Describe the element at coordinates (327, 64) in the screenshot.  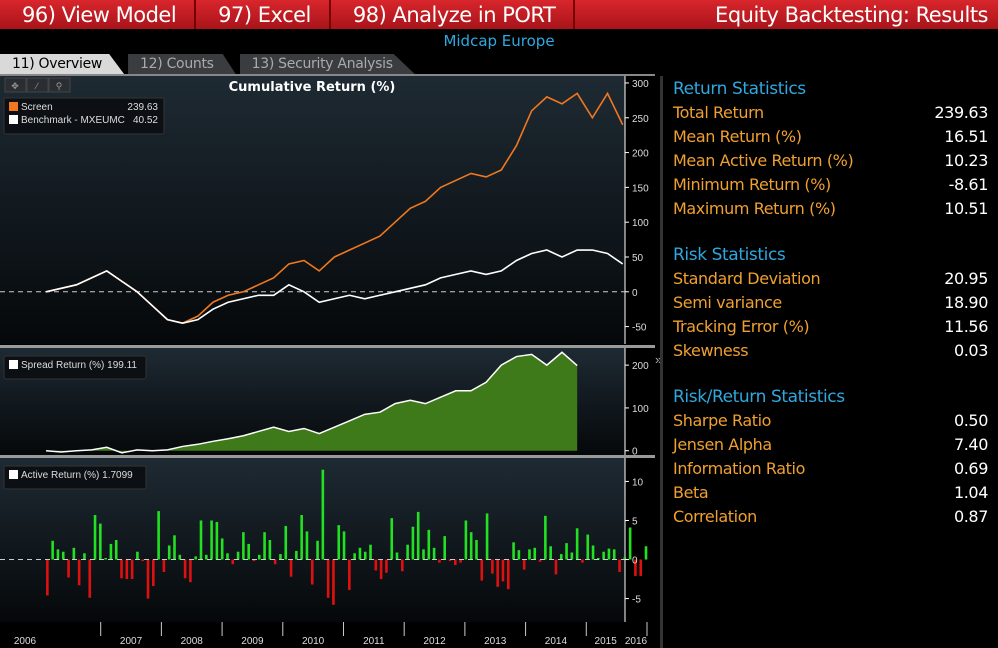
I see `tab-security-analysis: 13) Security Analysis` at that location.